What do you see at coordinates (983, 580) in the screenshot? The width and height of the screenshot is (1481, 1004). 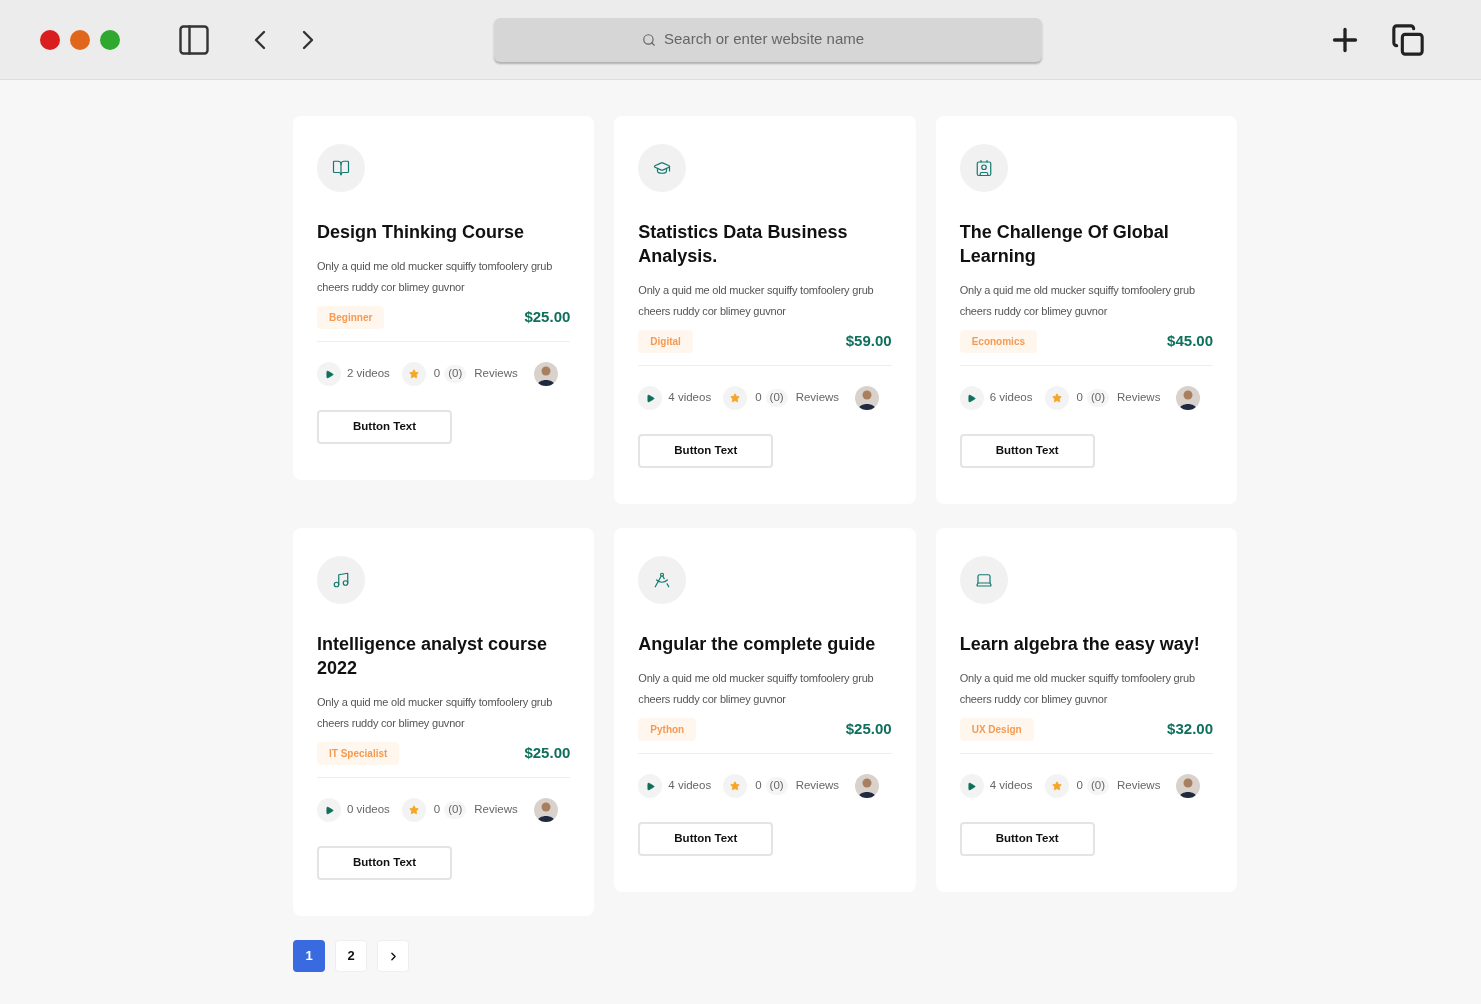 I see `laptop-icon` at bounding box center [983, 580].